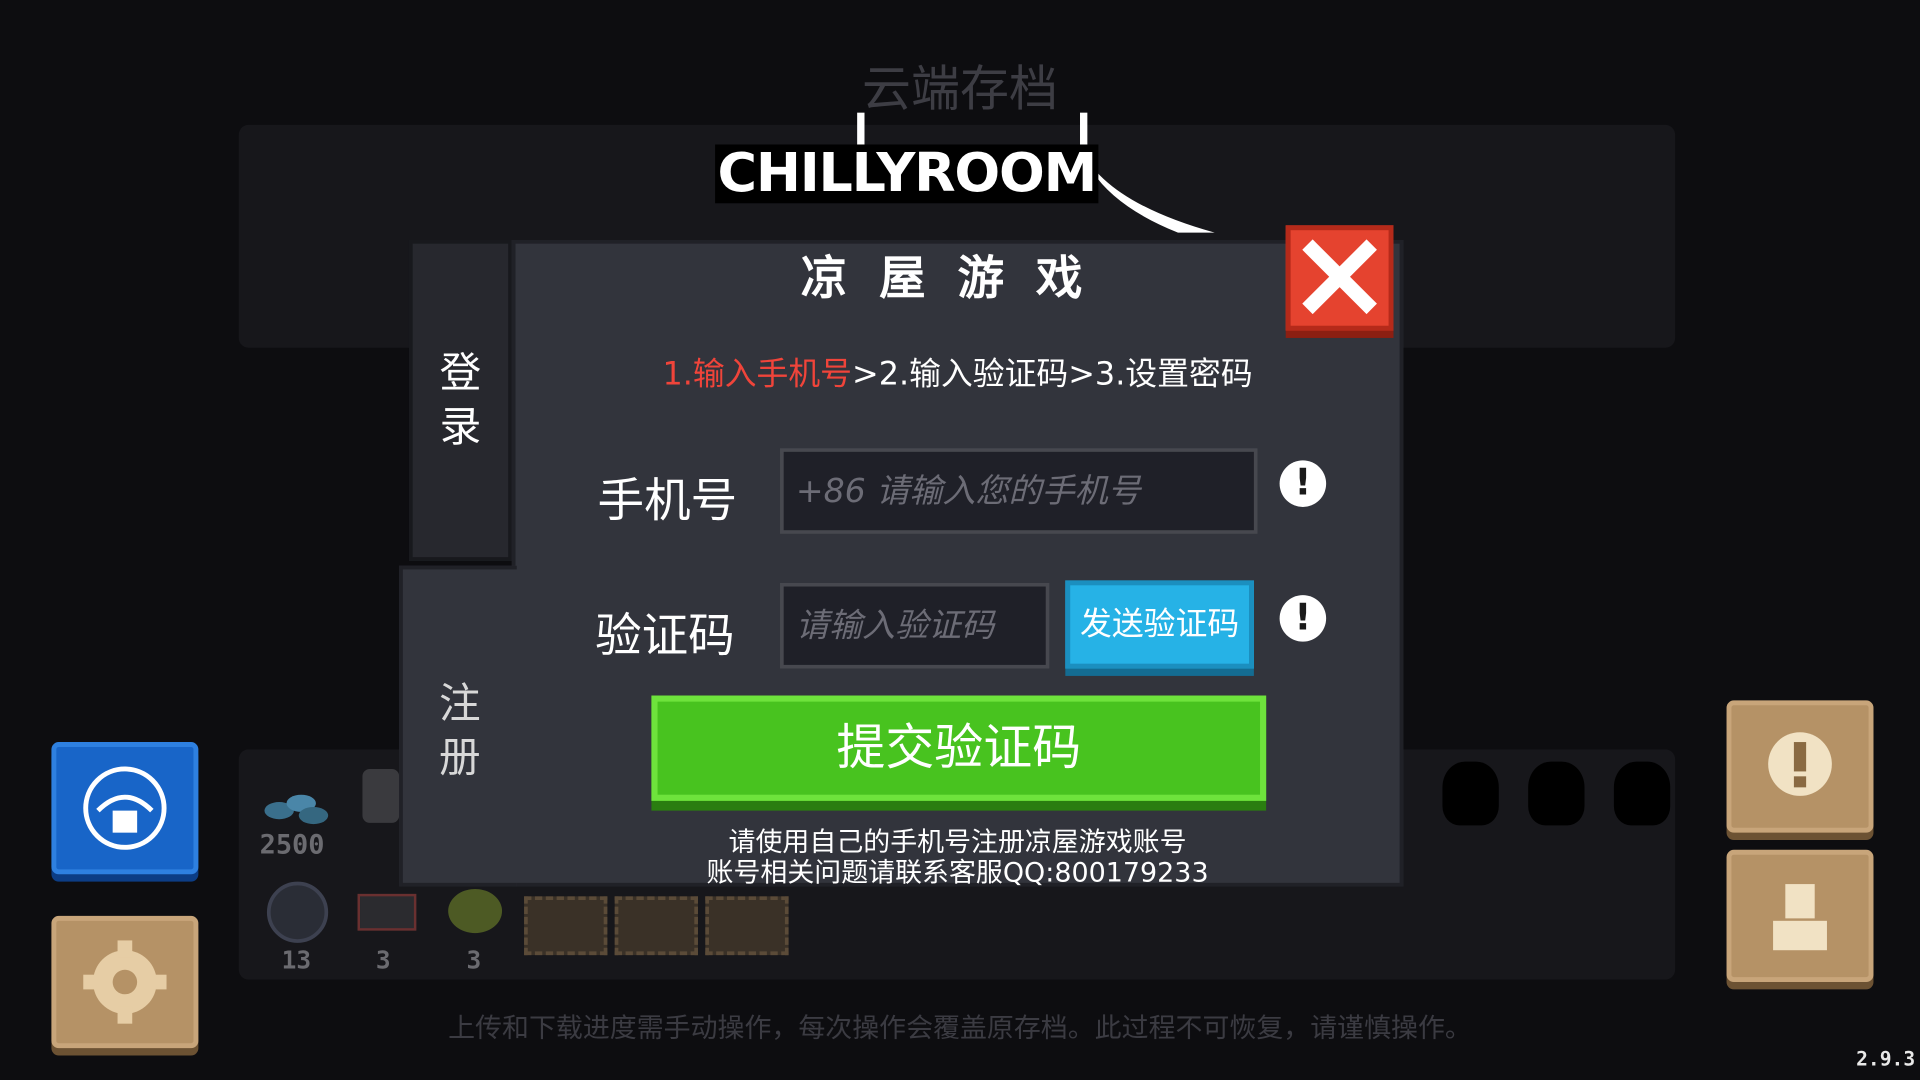 This screenshot has height=1080, width=1920. Describe the element at coordinates (665, 635) in the screenshot. I see `code-label: 验证码` at that location.